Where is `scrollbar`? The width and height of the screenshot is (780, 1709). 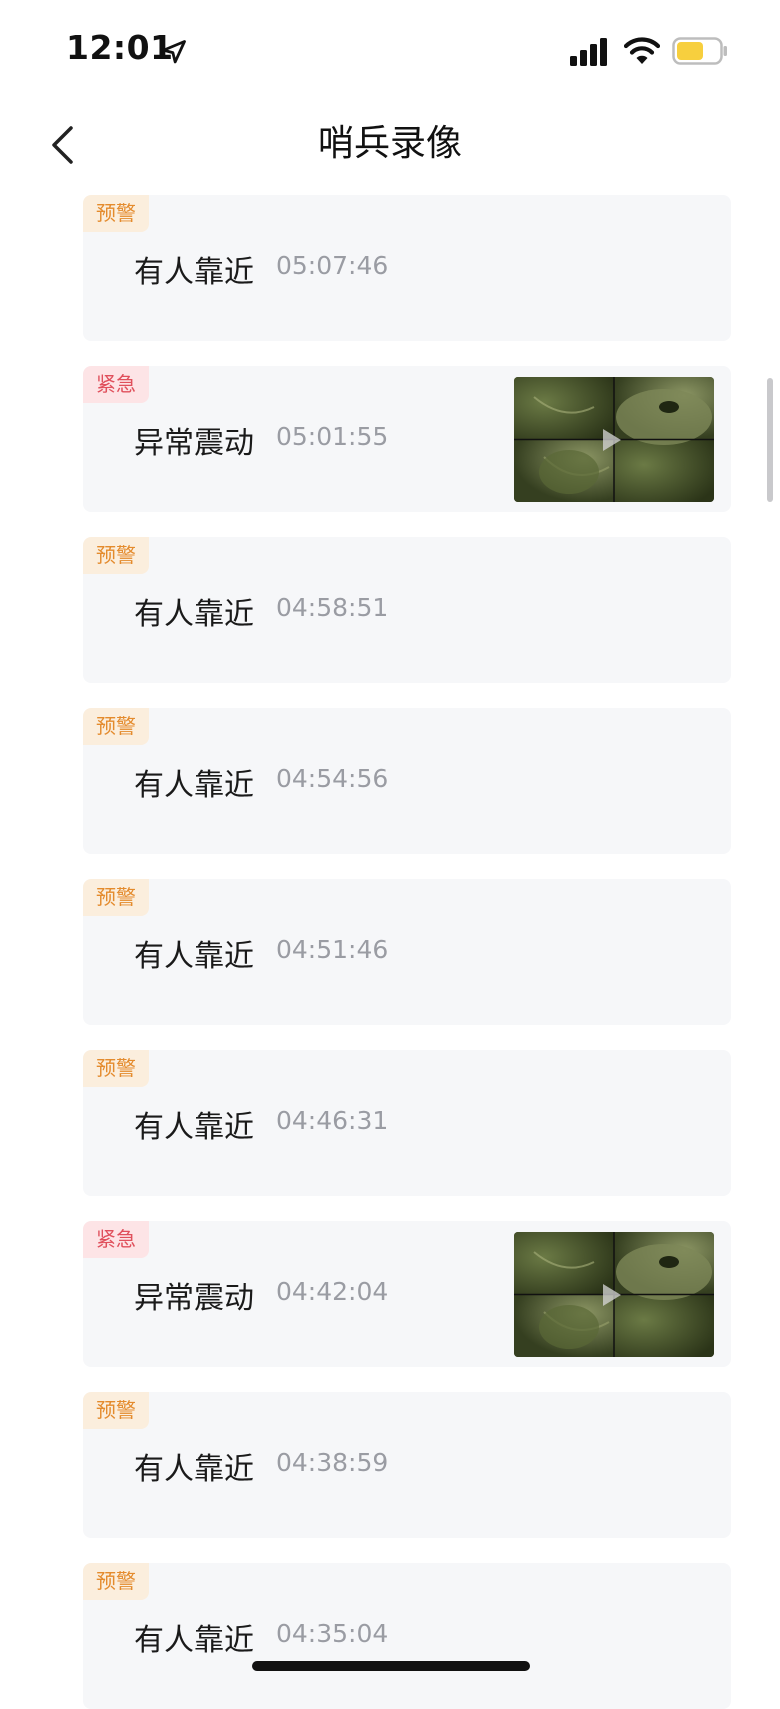 scrollbar is located at coordinates (770, 440).